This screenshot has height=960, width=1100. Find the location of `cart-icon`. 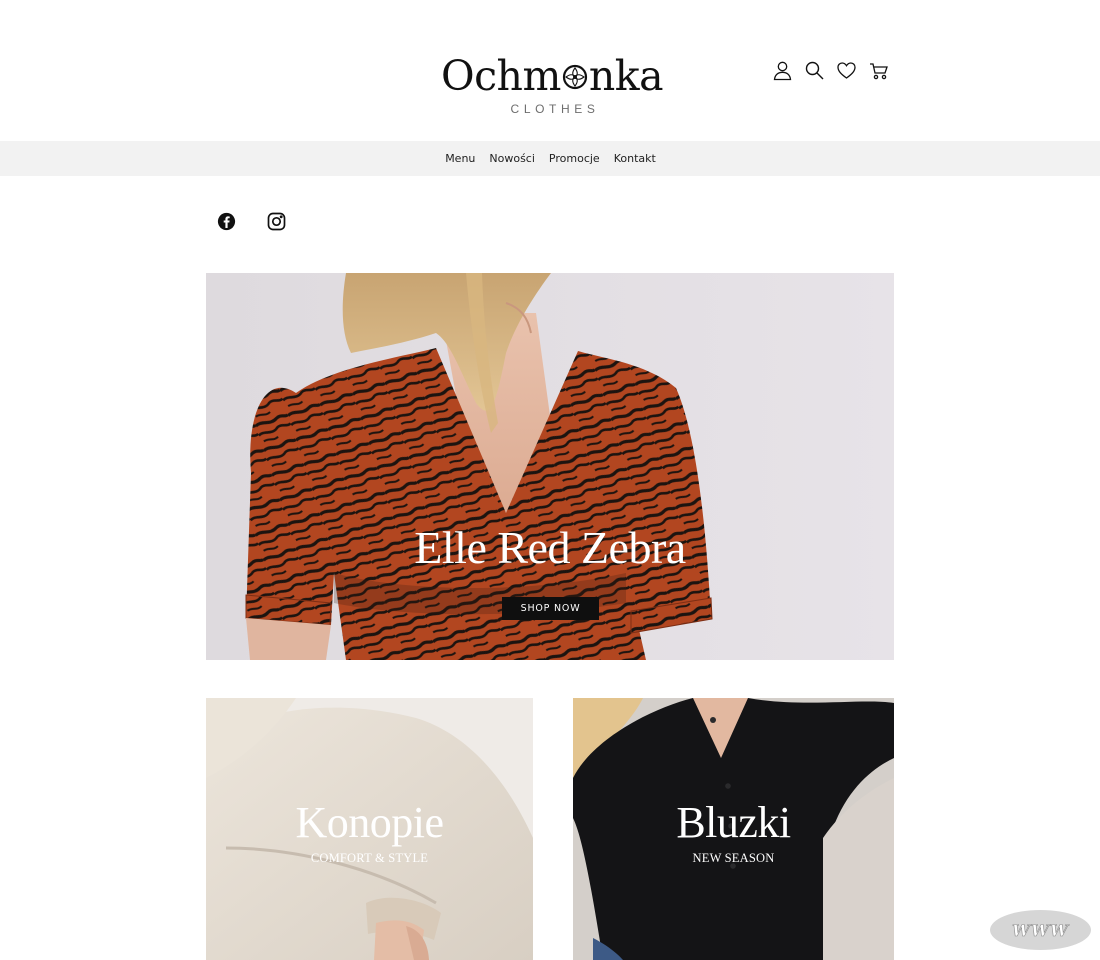

cart-icon is located at coordinates (878, 70).